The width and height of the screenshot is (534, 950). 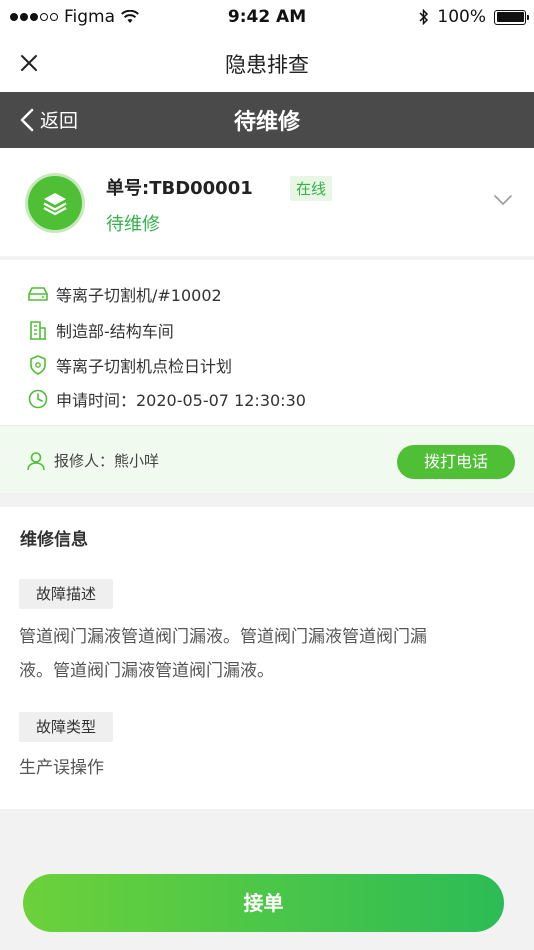 I want to click on apply-time-text: 申请时间：2020-05-07 12:30:30, so click(x=181, y=400).